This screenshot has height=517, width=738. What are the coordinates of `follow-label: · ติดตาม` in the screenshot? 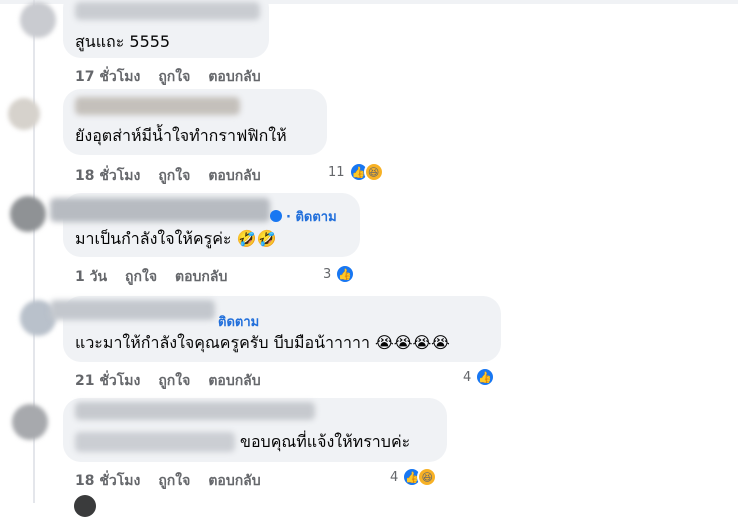 It's located at (311, 217).